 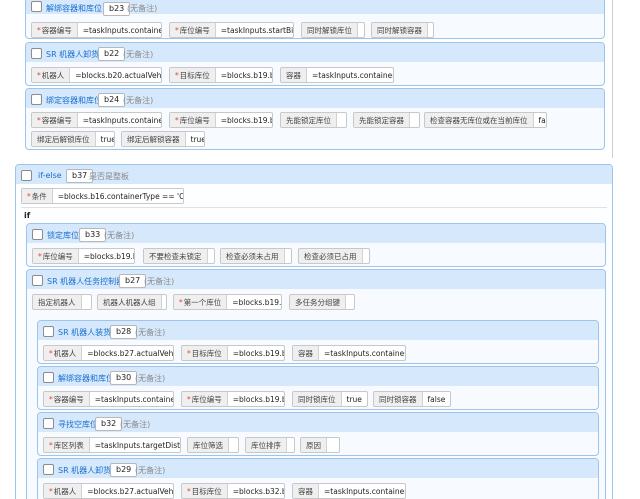 What do you see at coordinates (386, 120) in the screenshot?
I see `field-lock-container-first: 先能锁定容器` at bounding box center [386, 120].